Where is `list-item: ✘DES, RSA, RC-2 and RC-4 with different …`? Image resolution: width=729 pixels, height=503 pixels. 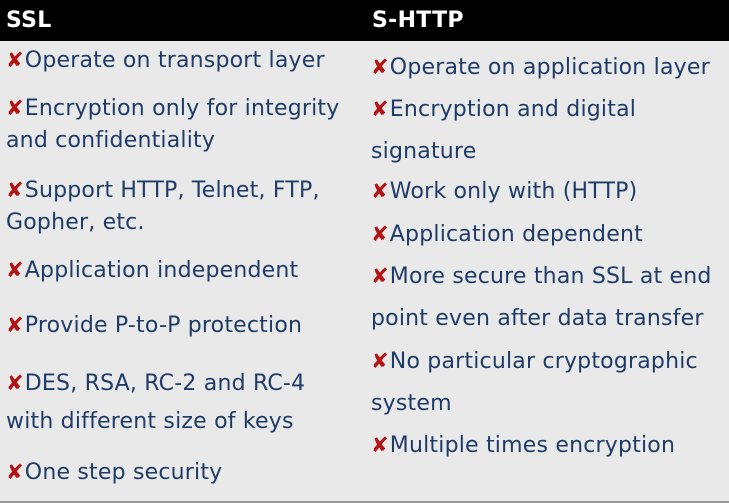 list-item: ✘DES, RSA, RC-2 and RC-4 with different … is located at coordinates (156, 402).